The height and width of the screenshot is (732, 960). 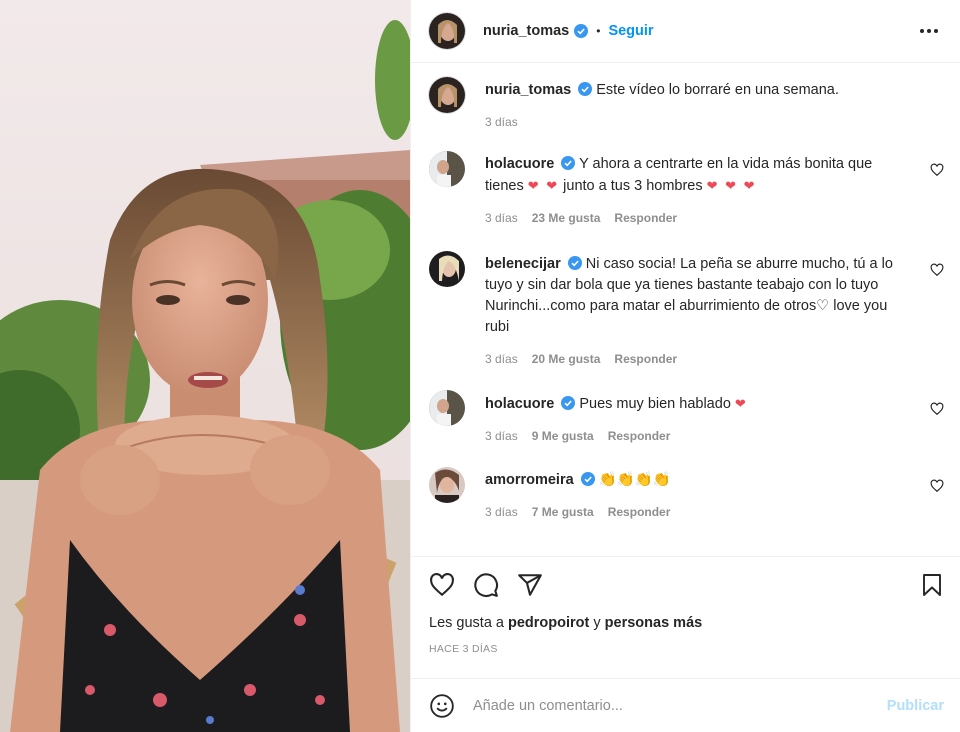 What do you see at coordinates (654, 623) in the screenshot?
I see `likes-others: personas más` at bounding box center [654, 623].